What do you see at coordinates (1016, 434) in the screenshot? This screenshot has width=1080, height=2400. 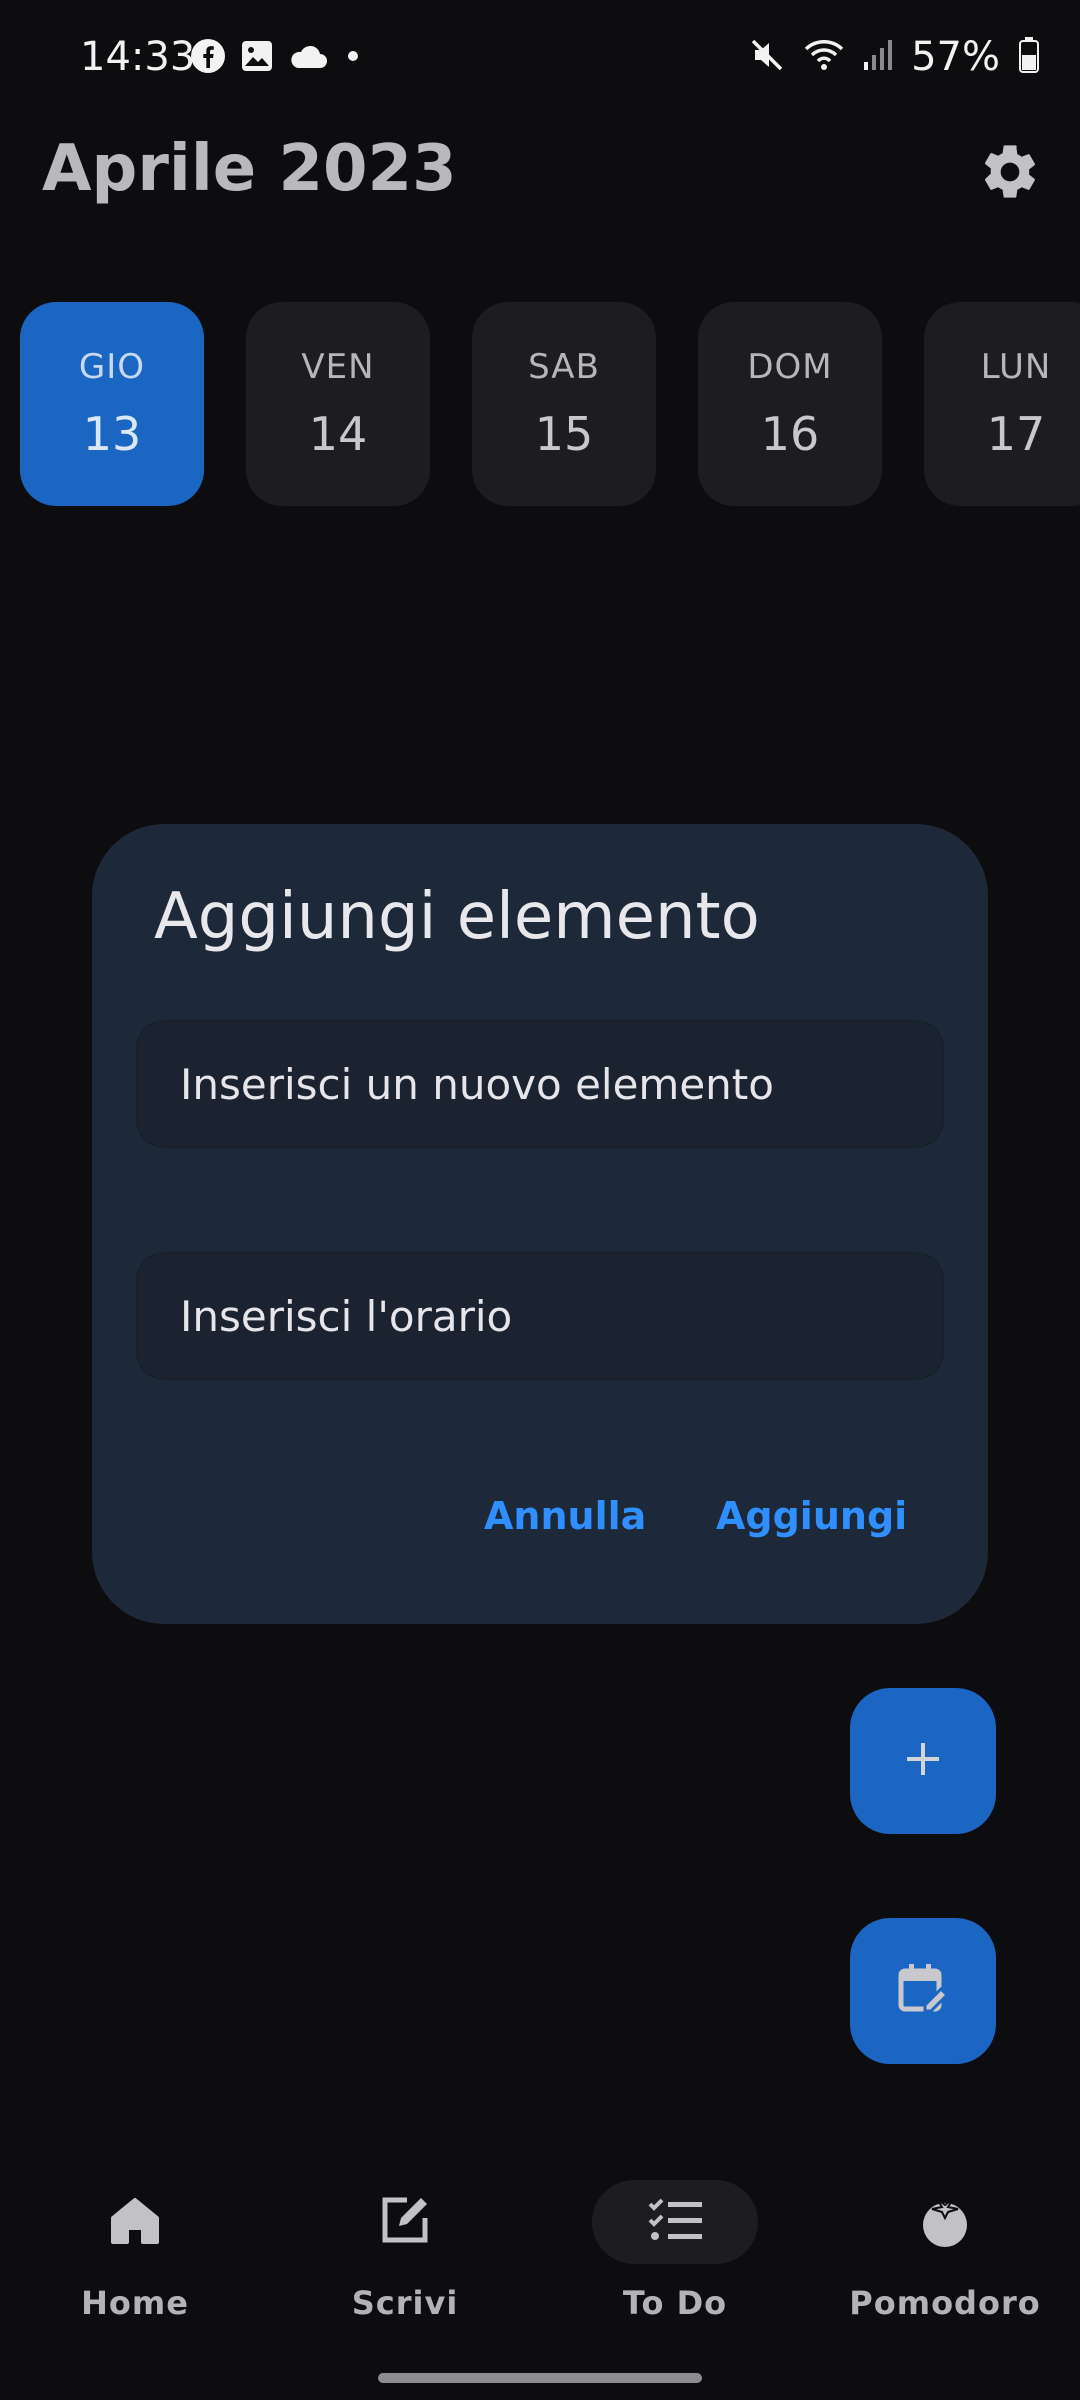 I see `day-number: 17` at bounding box center [1016, 434].